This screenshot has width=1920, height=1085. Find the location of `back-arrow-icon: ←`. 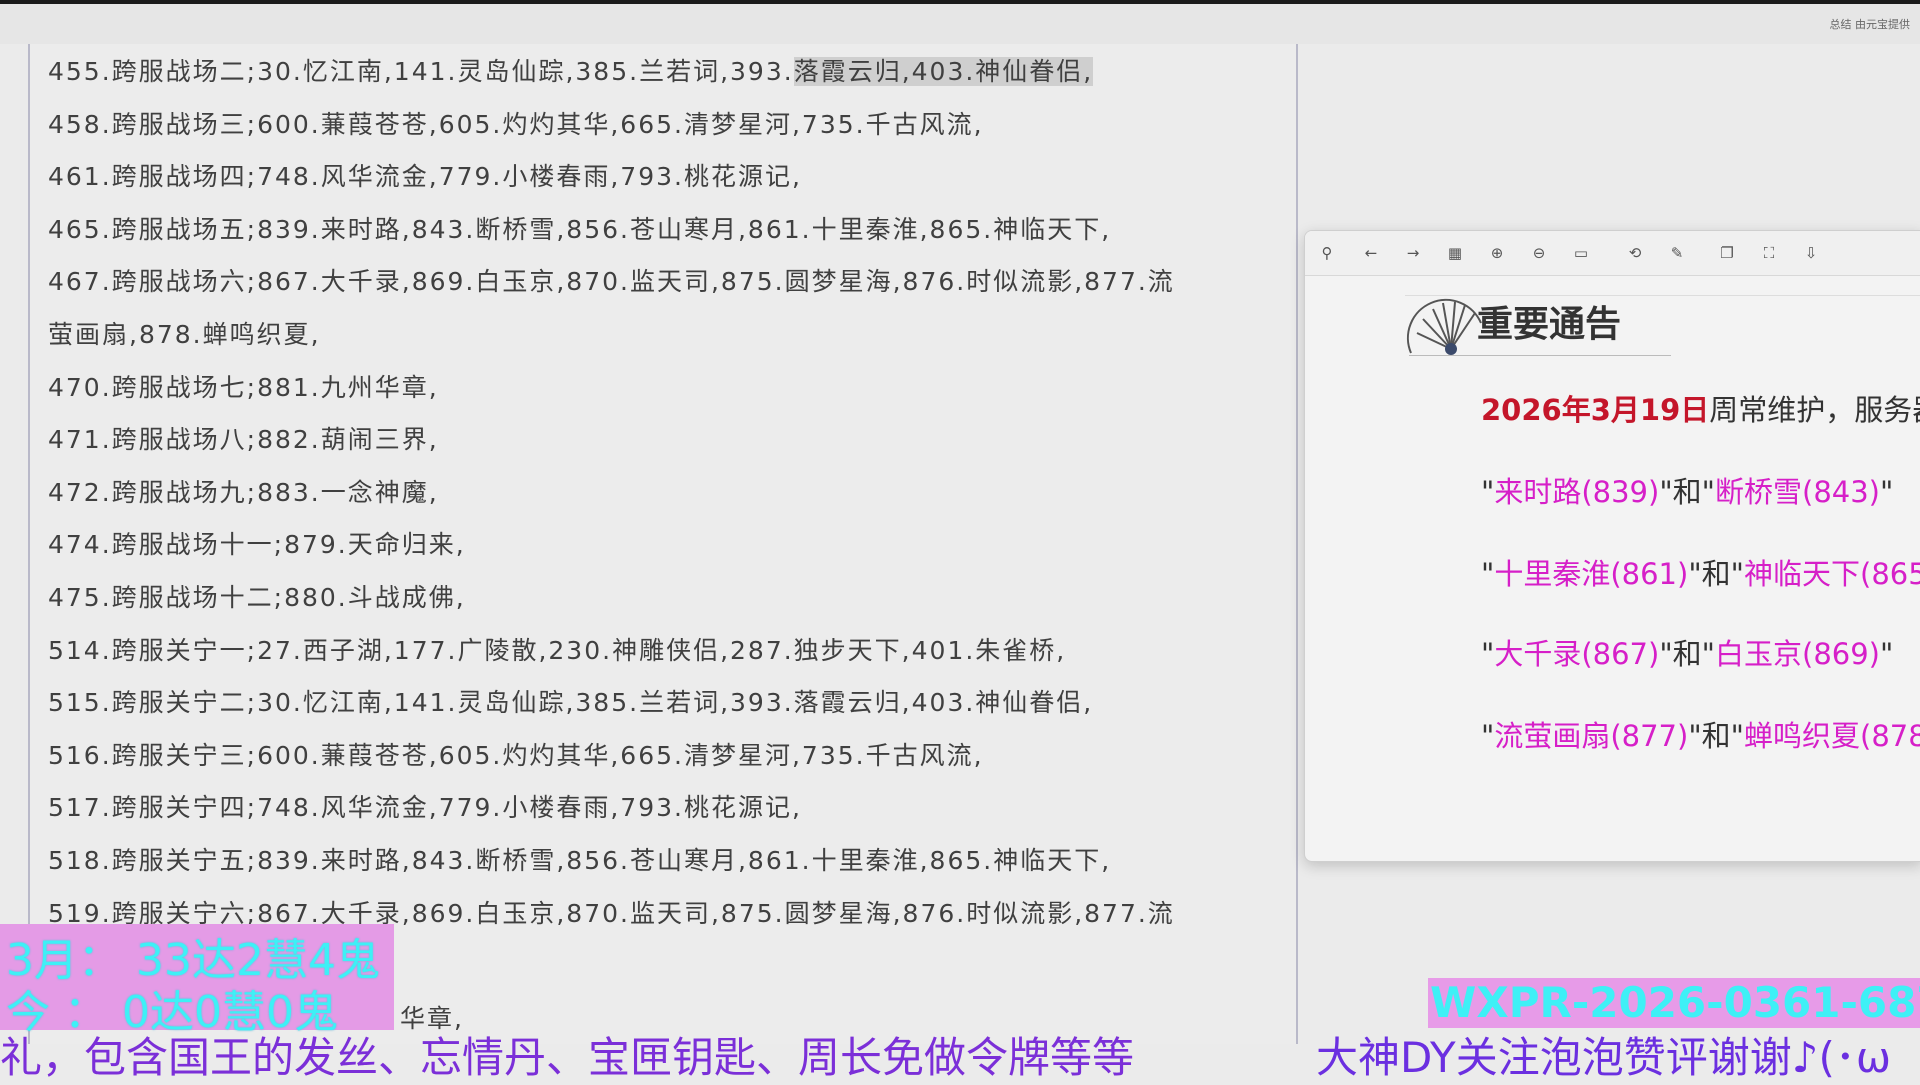

back-arrow-icon: ← is located at coordinates (1371, 253).